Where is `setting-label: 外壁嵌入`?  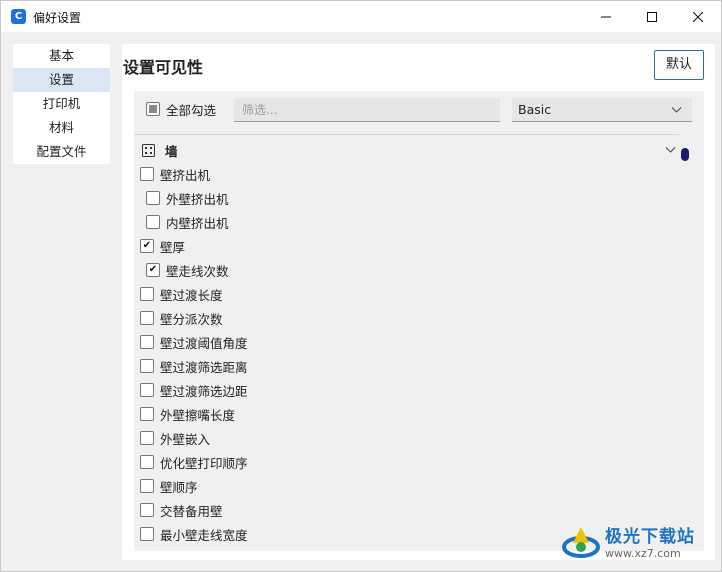
setting-label: 外壁嵌入 is located at coordinates (185, 439).